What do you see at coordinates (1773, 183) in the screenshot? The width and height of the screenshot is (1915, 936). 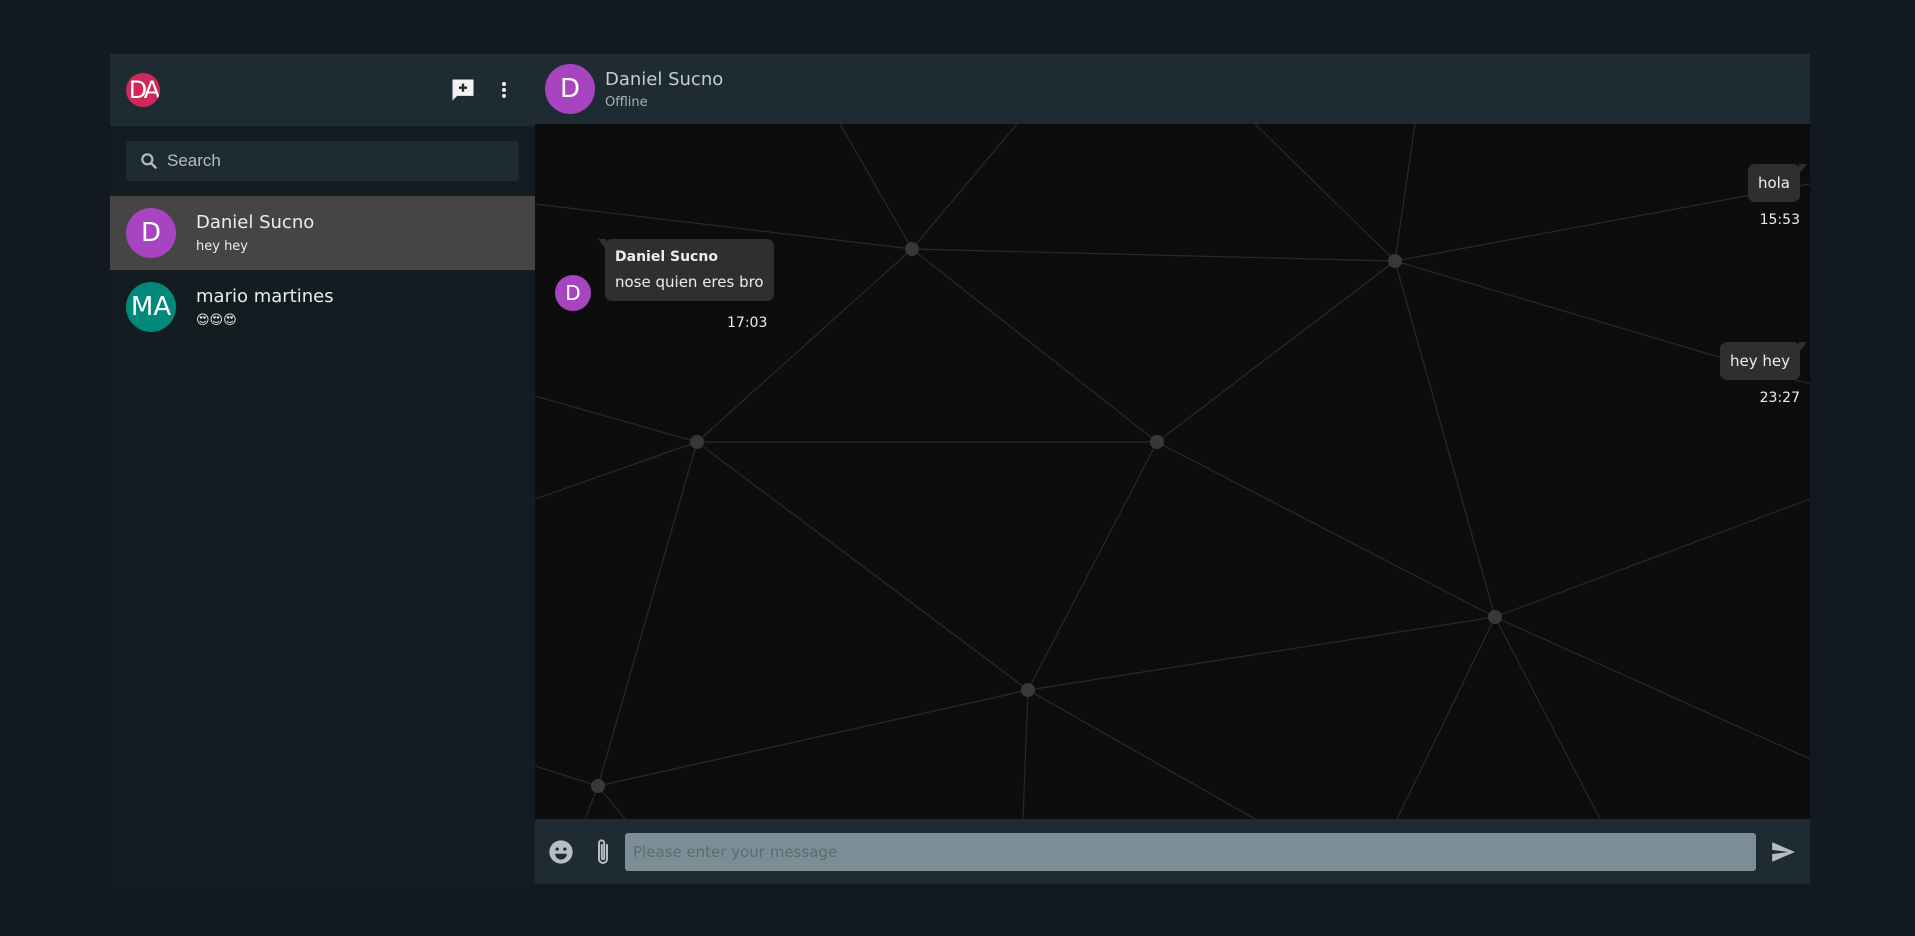 I see `message-text: hola` at bounding box center [1773, 183].